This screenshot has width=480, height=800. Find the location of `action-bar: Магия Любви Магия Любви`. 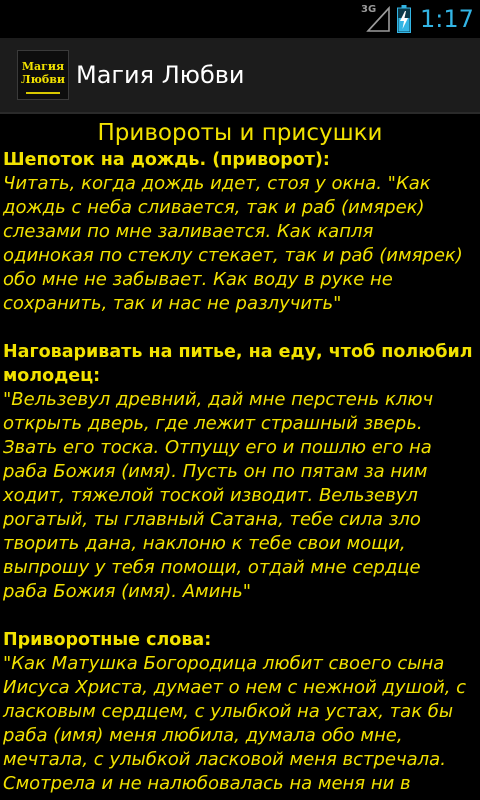

action-bar: Магия Любви Магия Любви is located at coordinates (240, 76).